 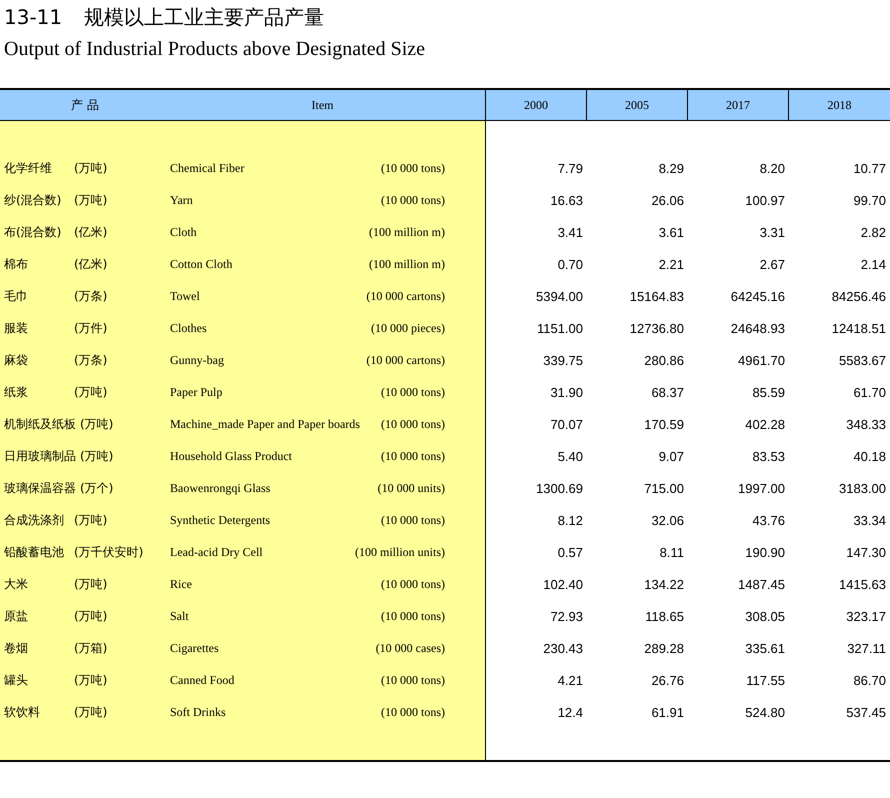 I want to click on table-cell-text: 5394.00, so click(x=559, y=296).